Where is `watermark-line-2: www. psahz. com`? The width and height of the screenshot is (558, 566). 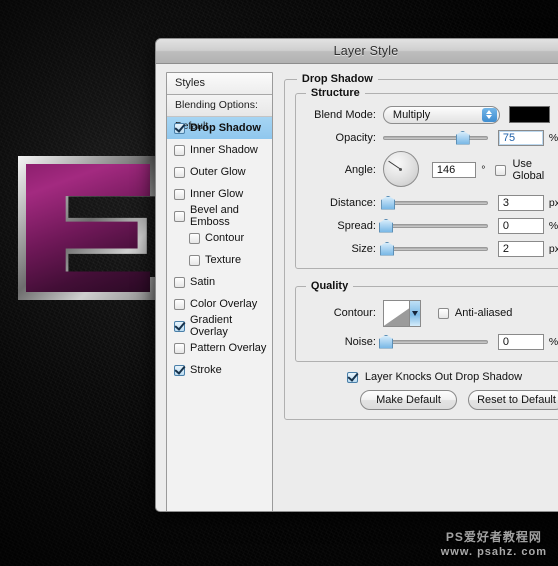
watermark-line-2: www. psahz. com is located at coordinates (493, 552).